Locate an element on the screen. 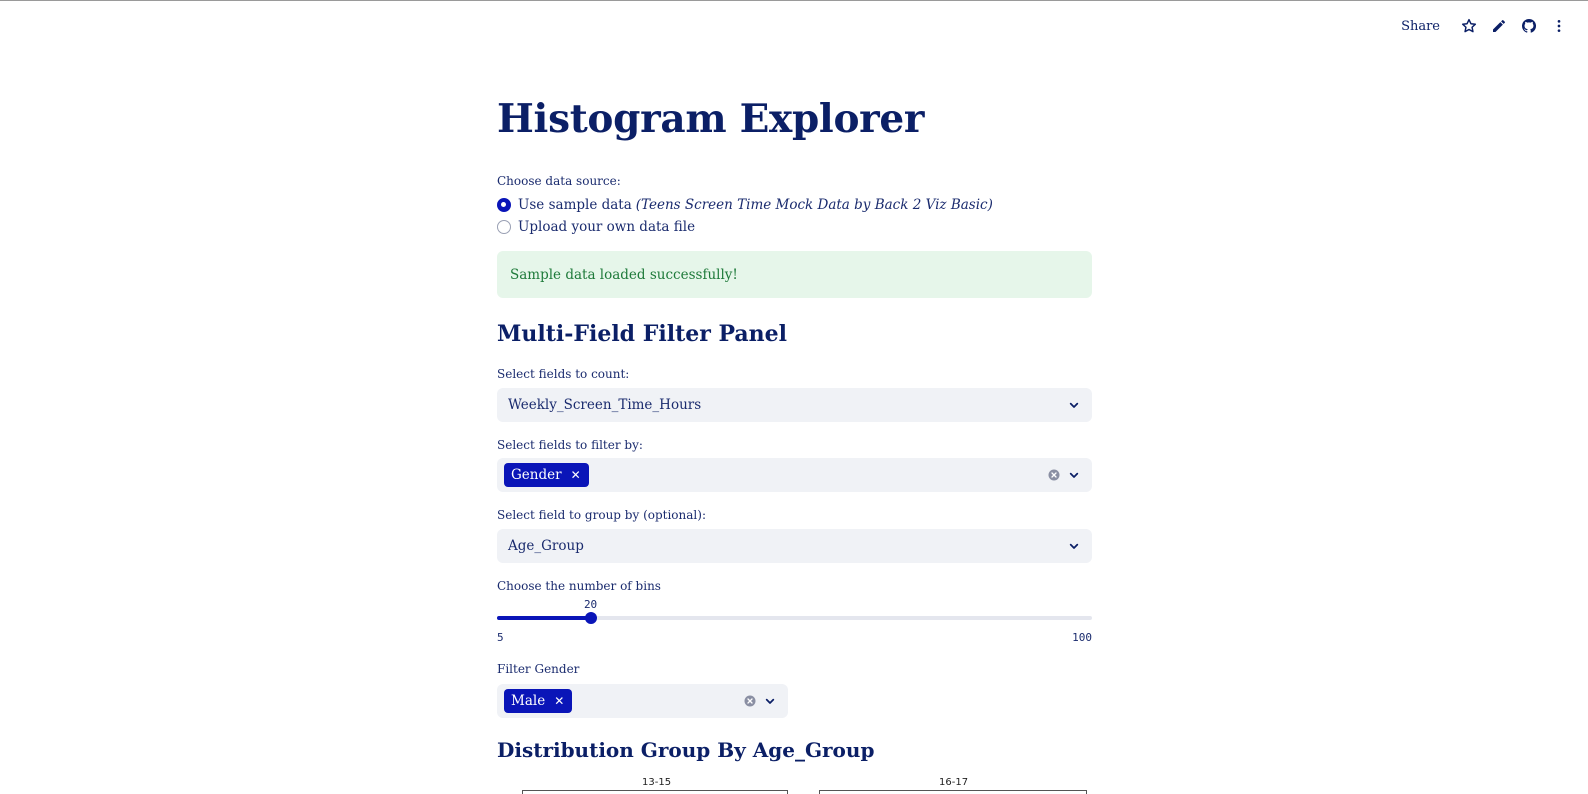 The height and width of the screenshot is (794, 1588). group-field-label: Select field to group by (optional): is located at coordinates (601, 515).